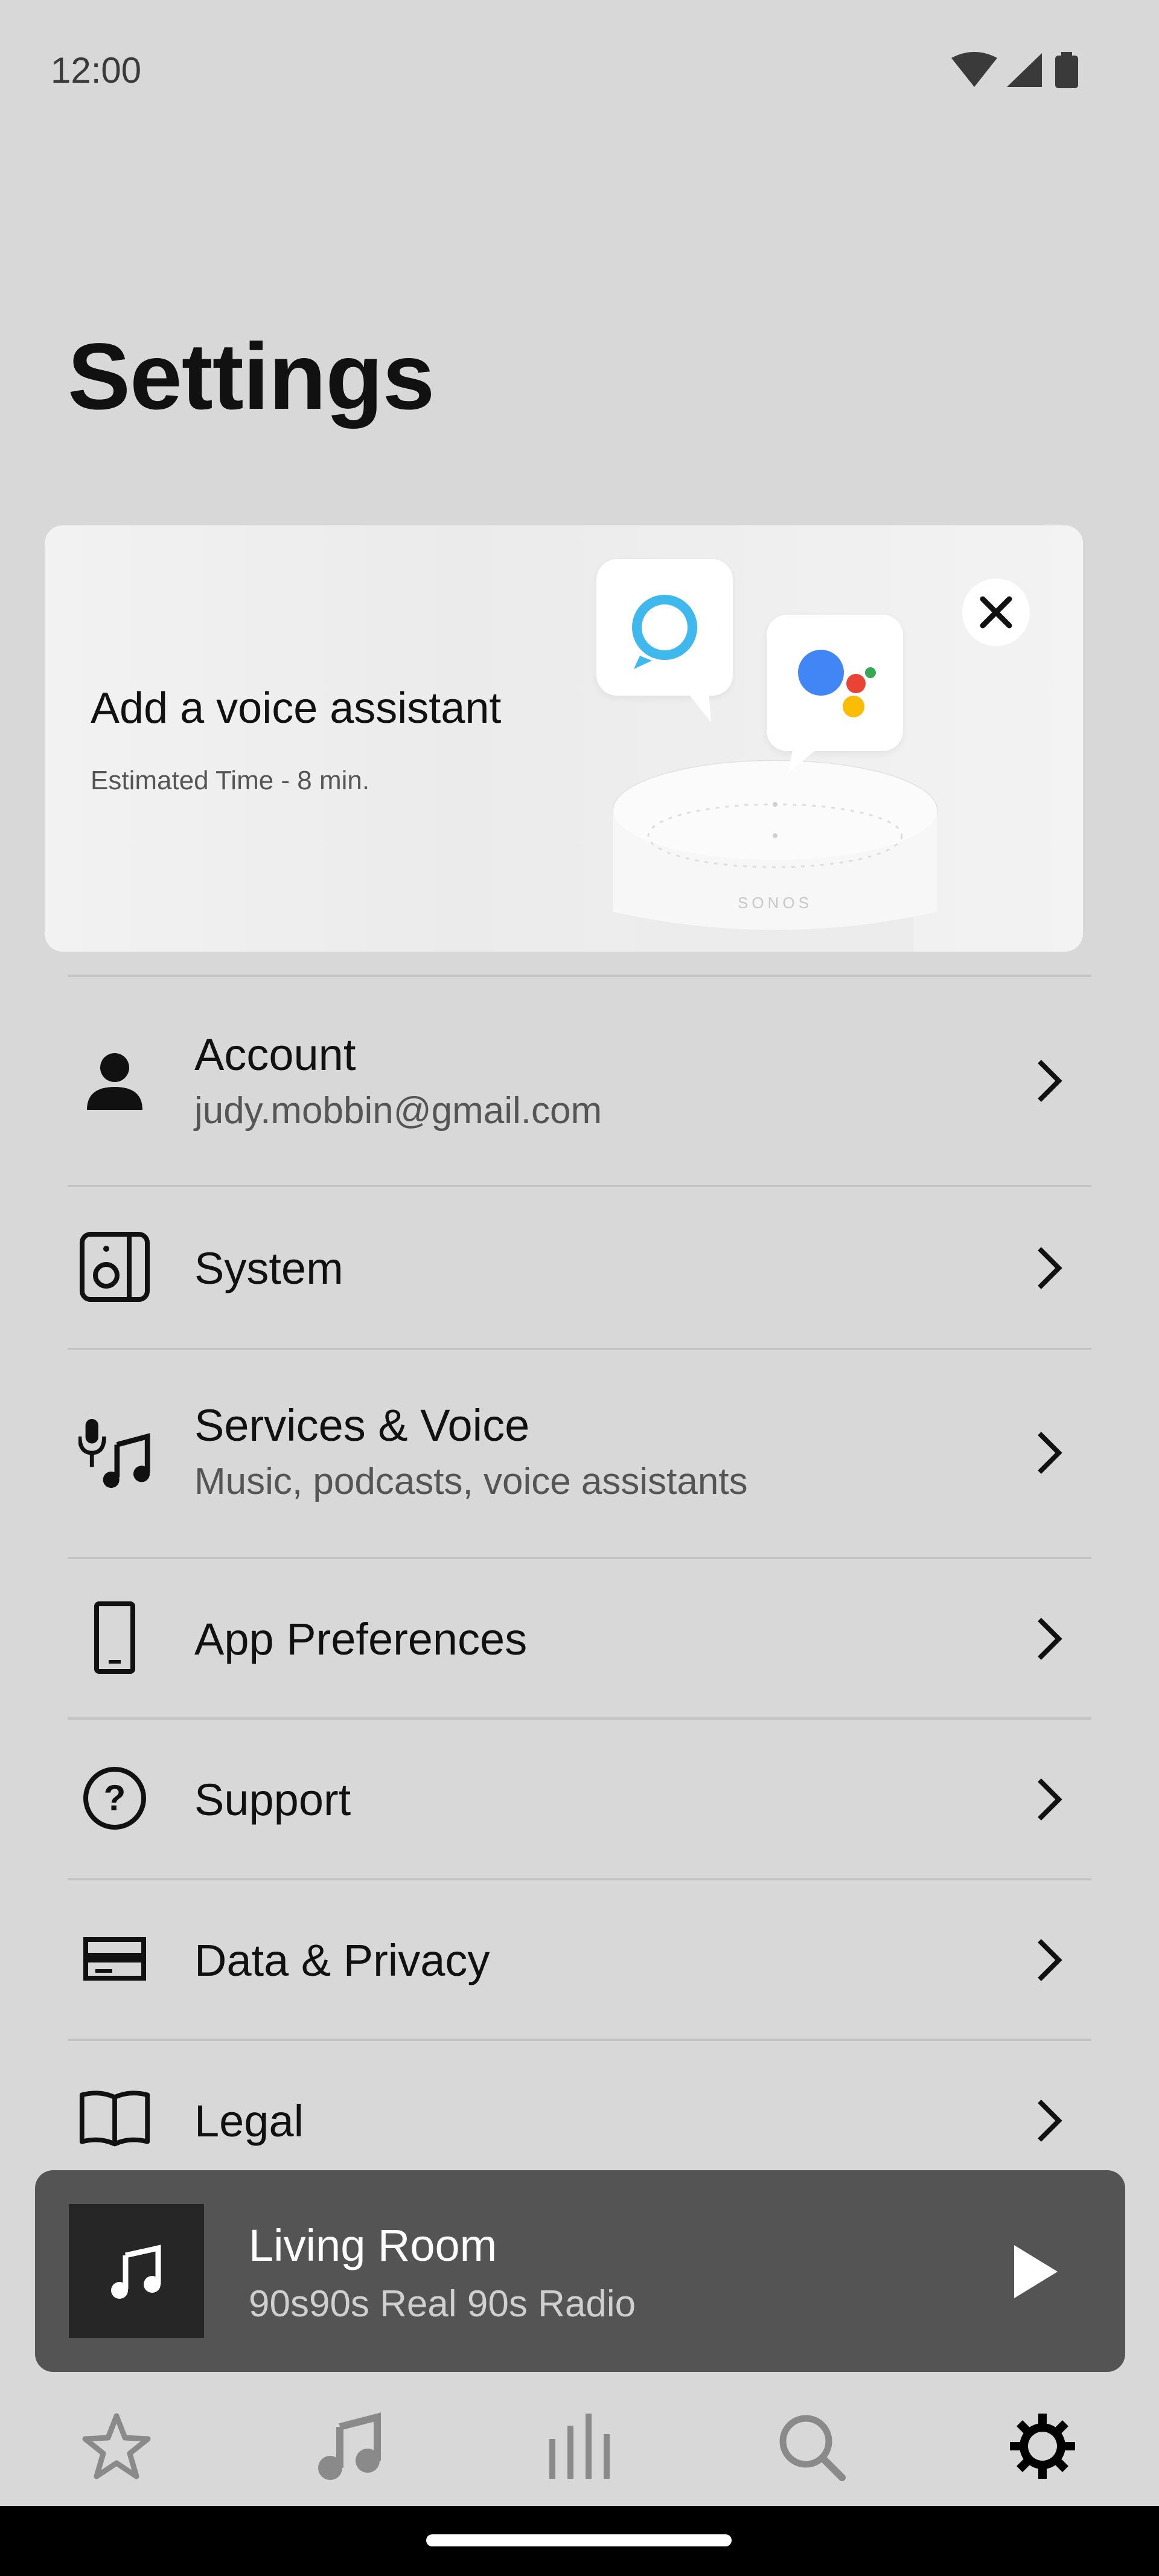  What do you see at coordinates (579, 2540) in the screenshot?
I see `home-gesture-handle` at bounding box center [579, 2540].